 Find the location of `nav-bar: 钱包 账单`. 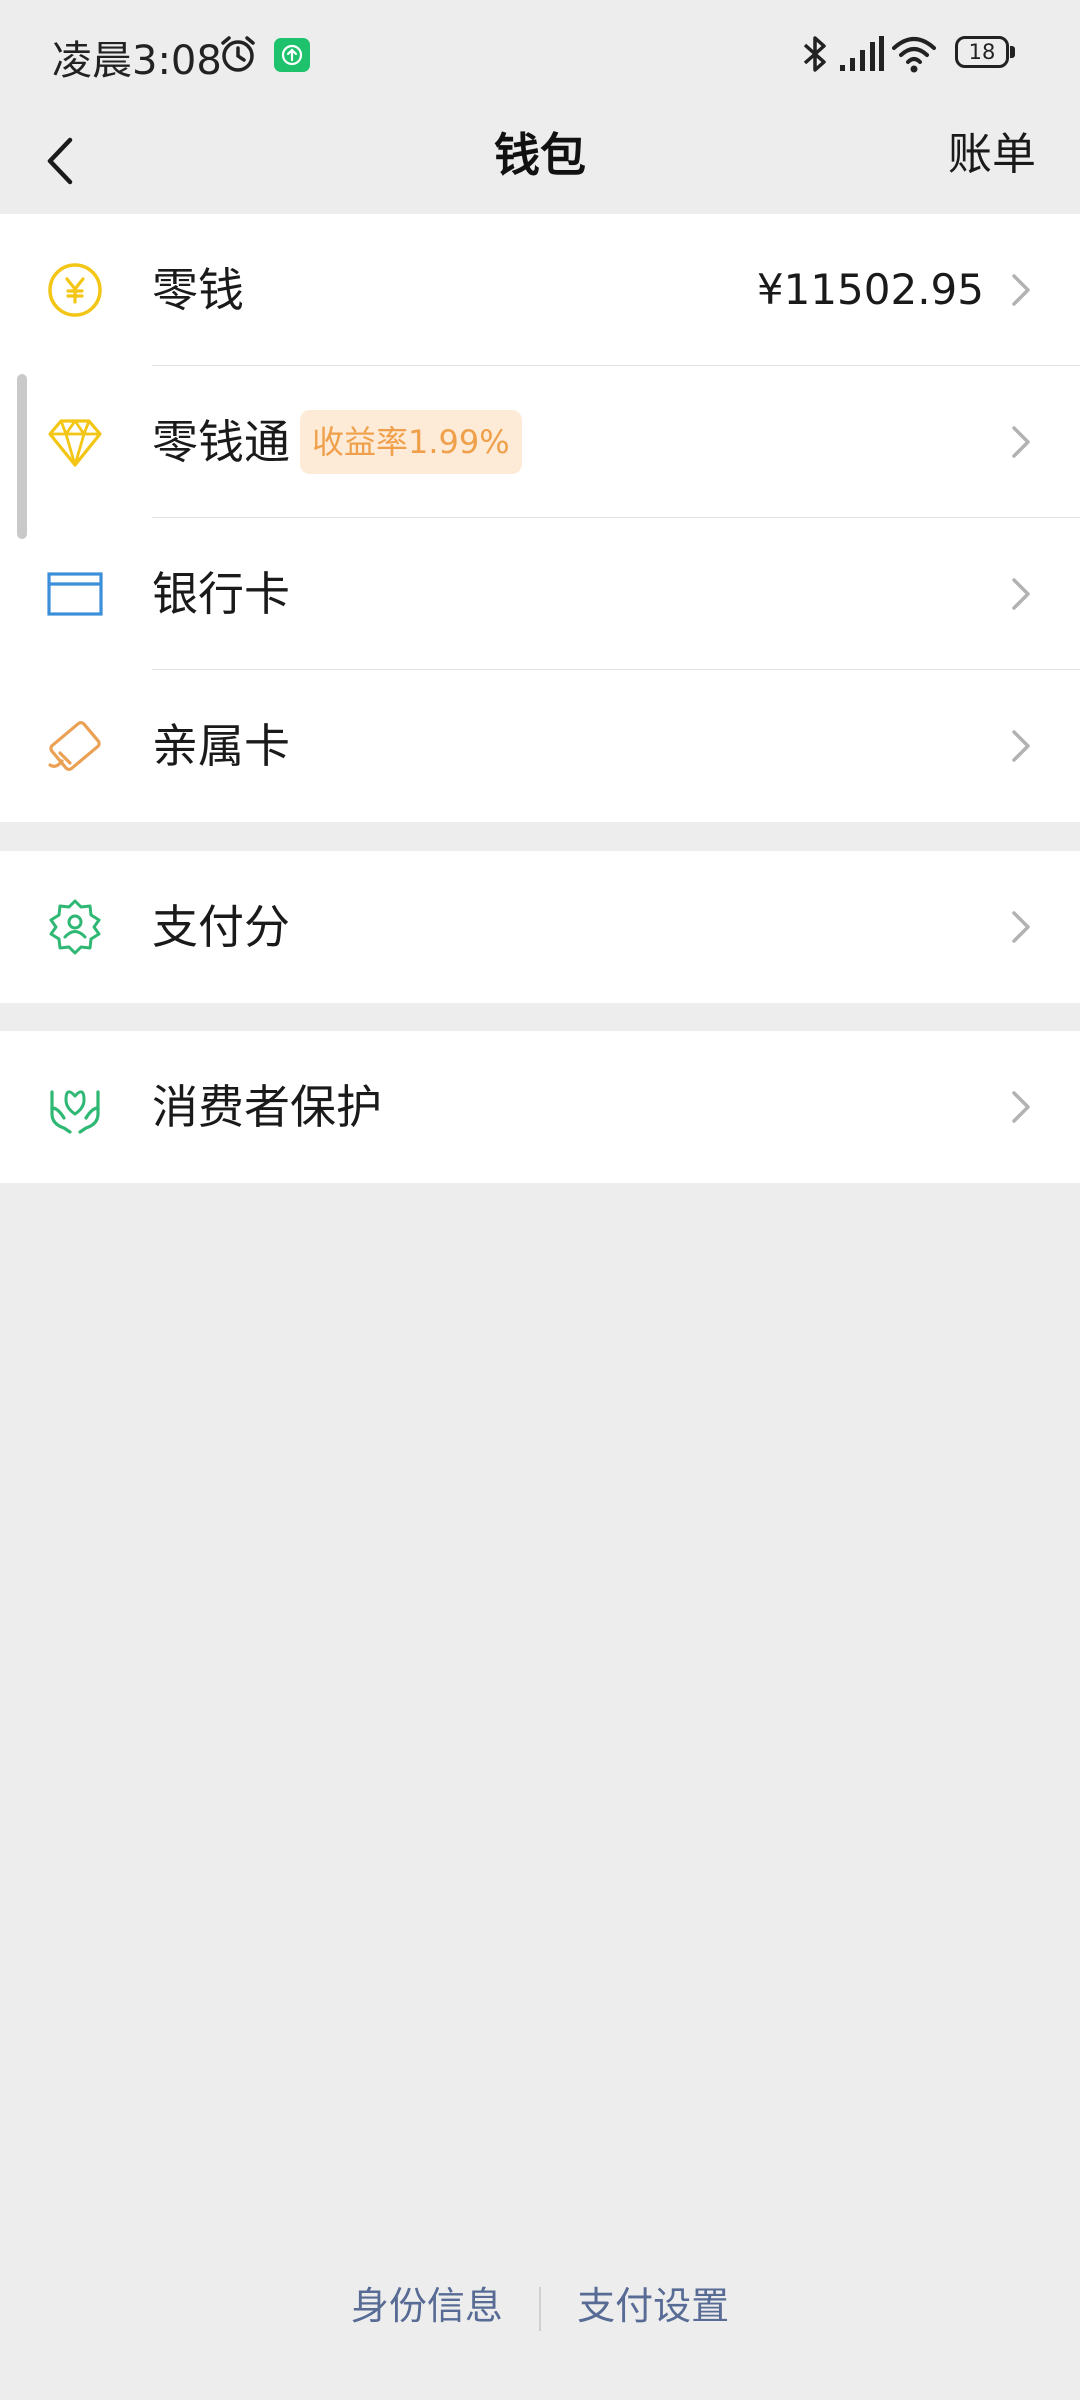

nav-bar: 钱包 账单 is located at coordinates (540, 161).